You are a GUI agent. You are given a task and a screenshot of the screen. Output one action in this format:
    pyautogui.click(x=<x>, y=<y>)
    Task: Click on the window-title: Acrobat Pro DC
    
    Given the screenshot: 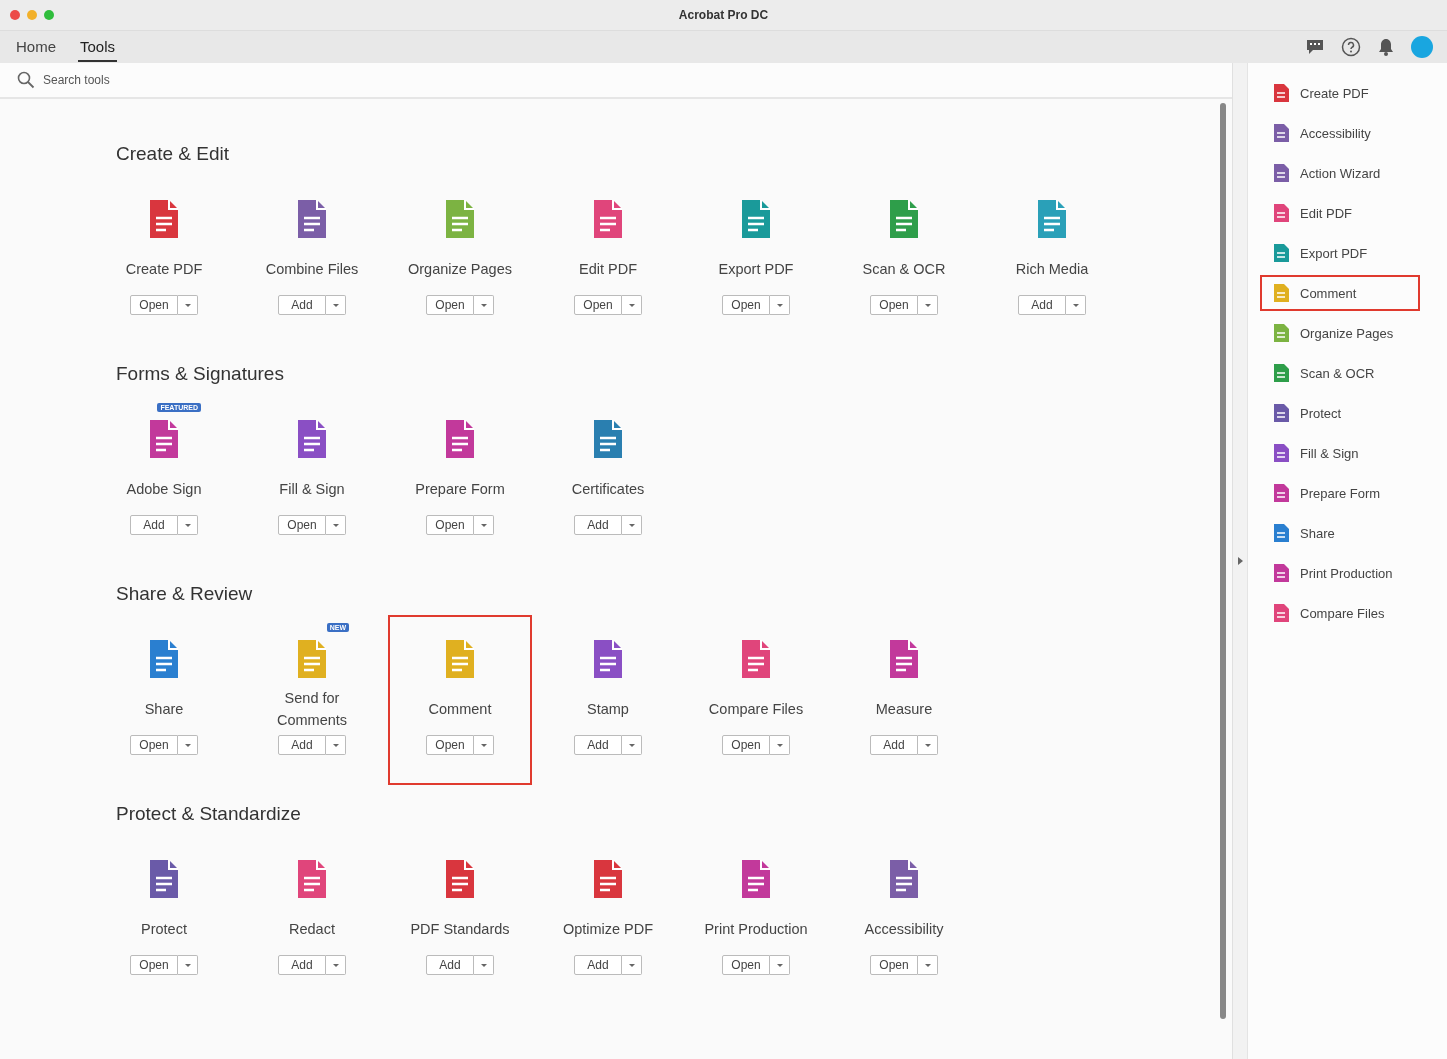 What is the action you would take?
    pyautogui.click(x=723, y=15)
    